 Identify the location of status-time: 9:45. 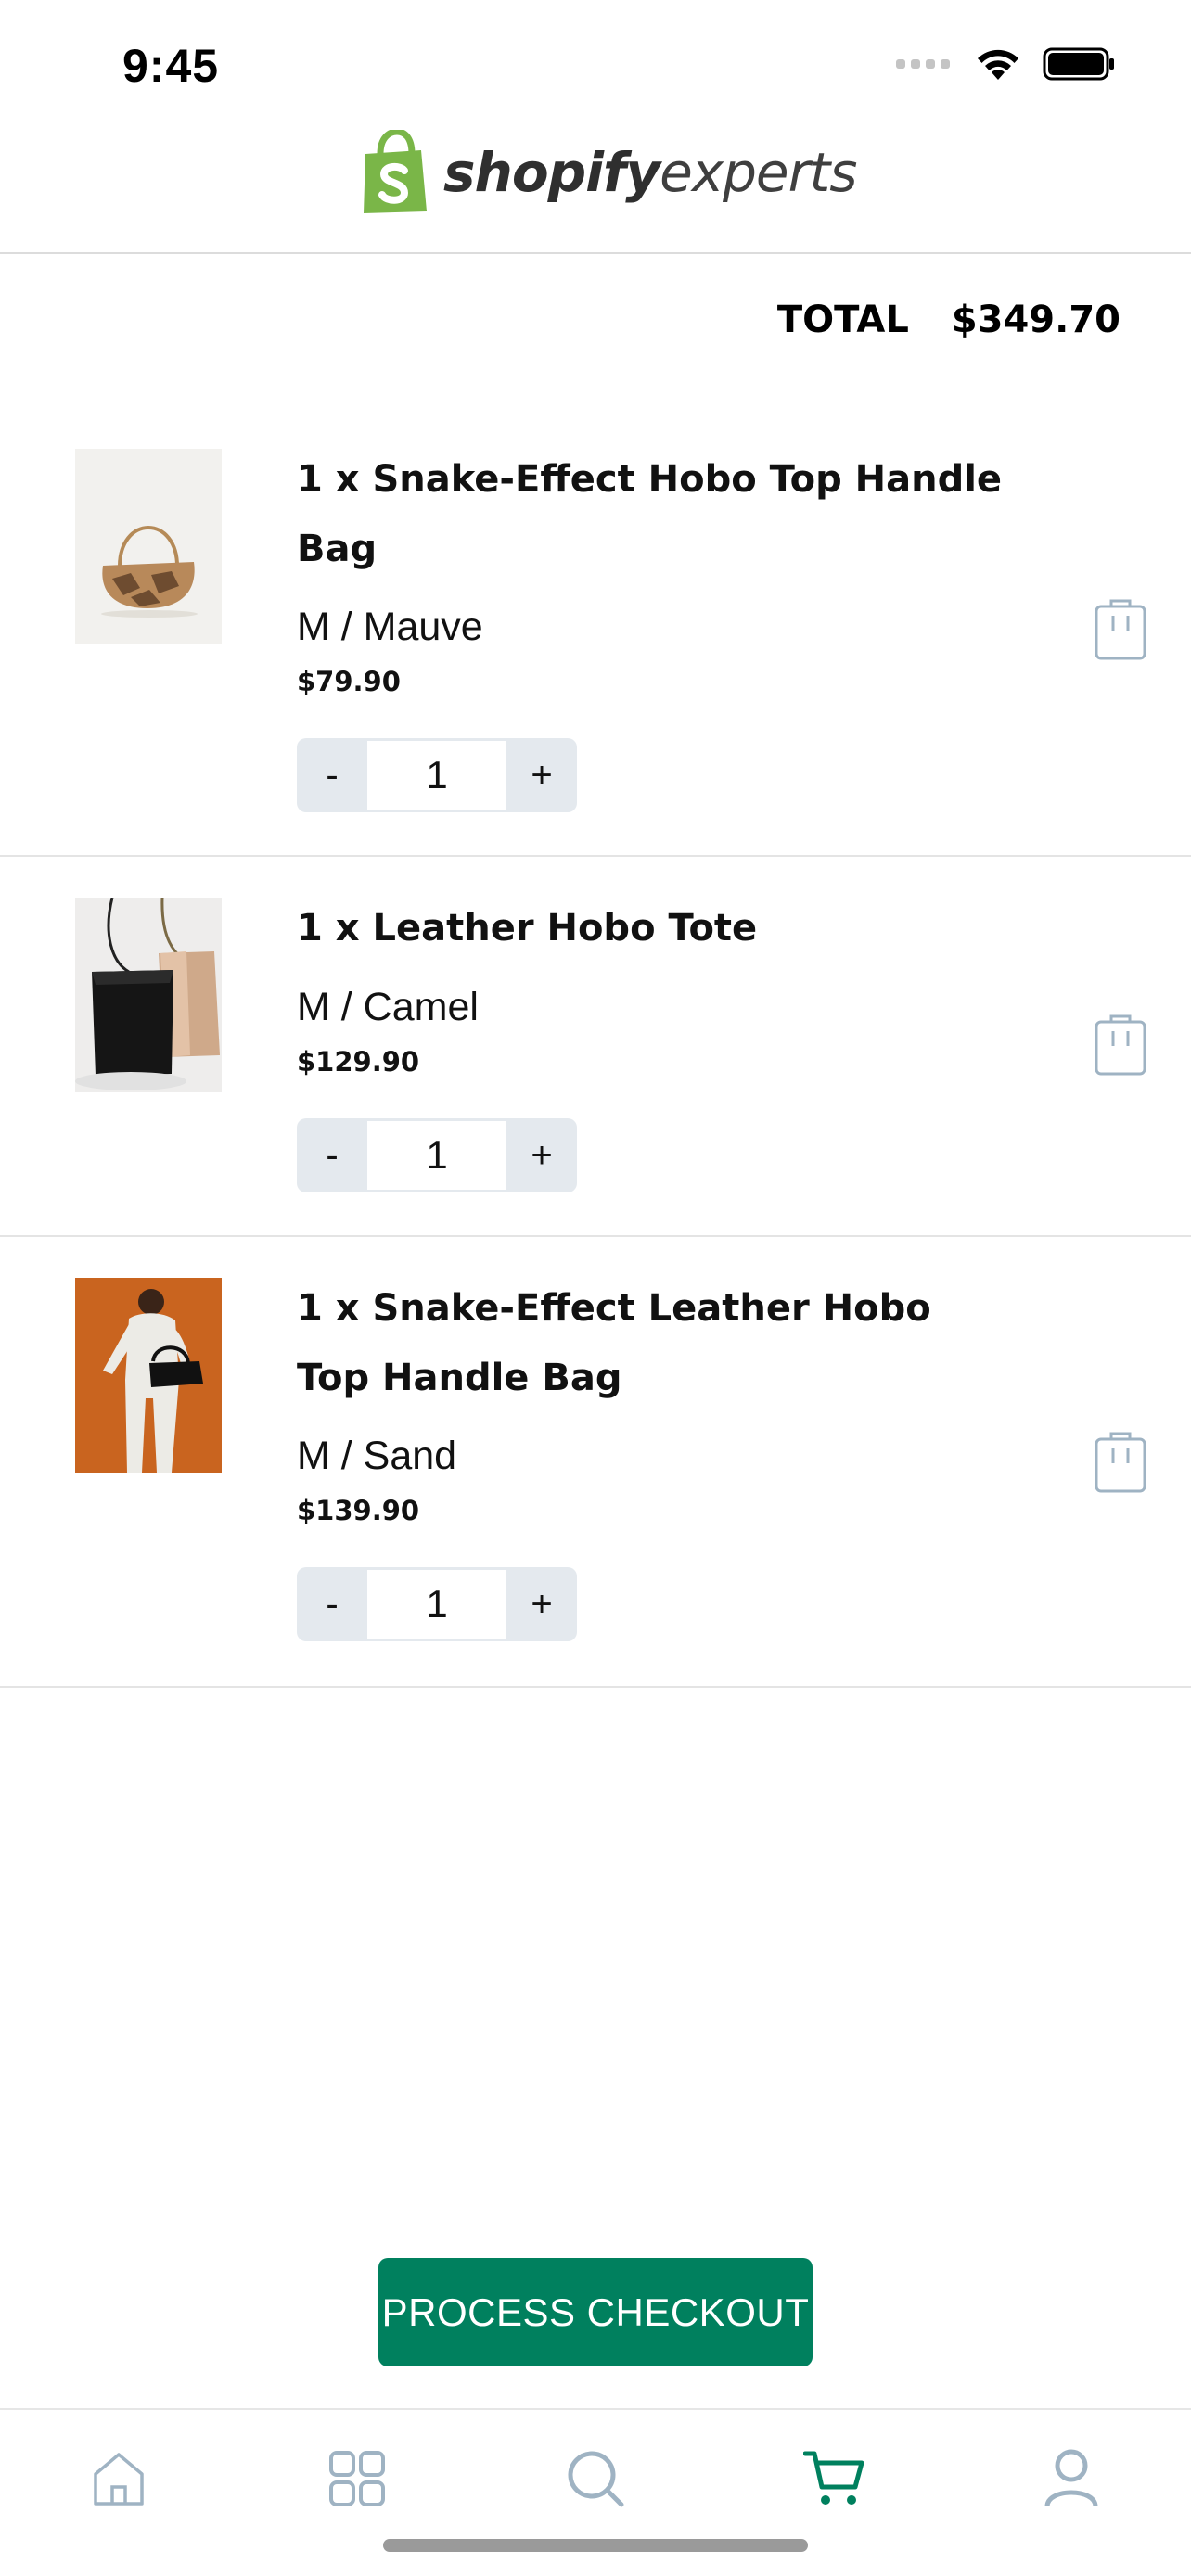
(171, 66).